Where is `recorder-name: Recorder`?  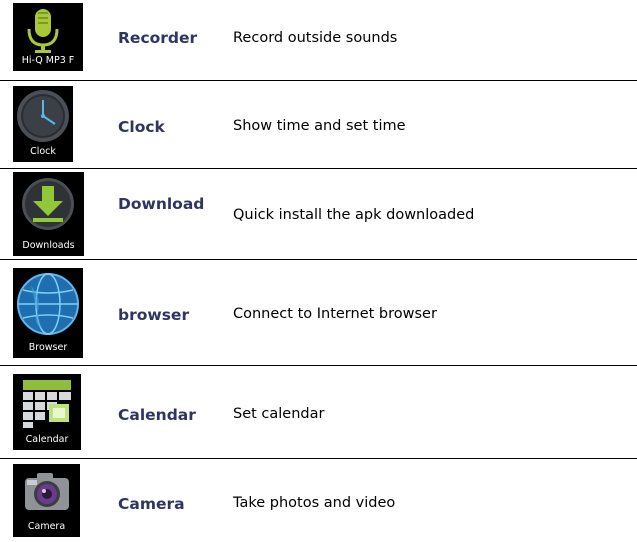 recorder-name: Recorder is located at coordinates (158, 38).